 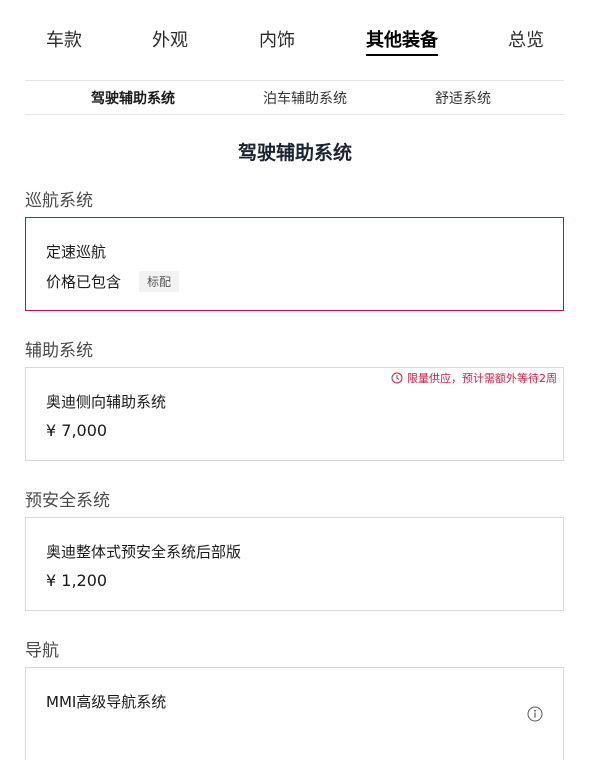 I want to click on tab-other-equipment: 其他装备, so click(x=402, y=41).